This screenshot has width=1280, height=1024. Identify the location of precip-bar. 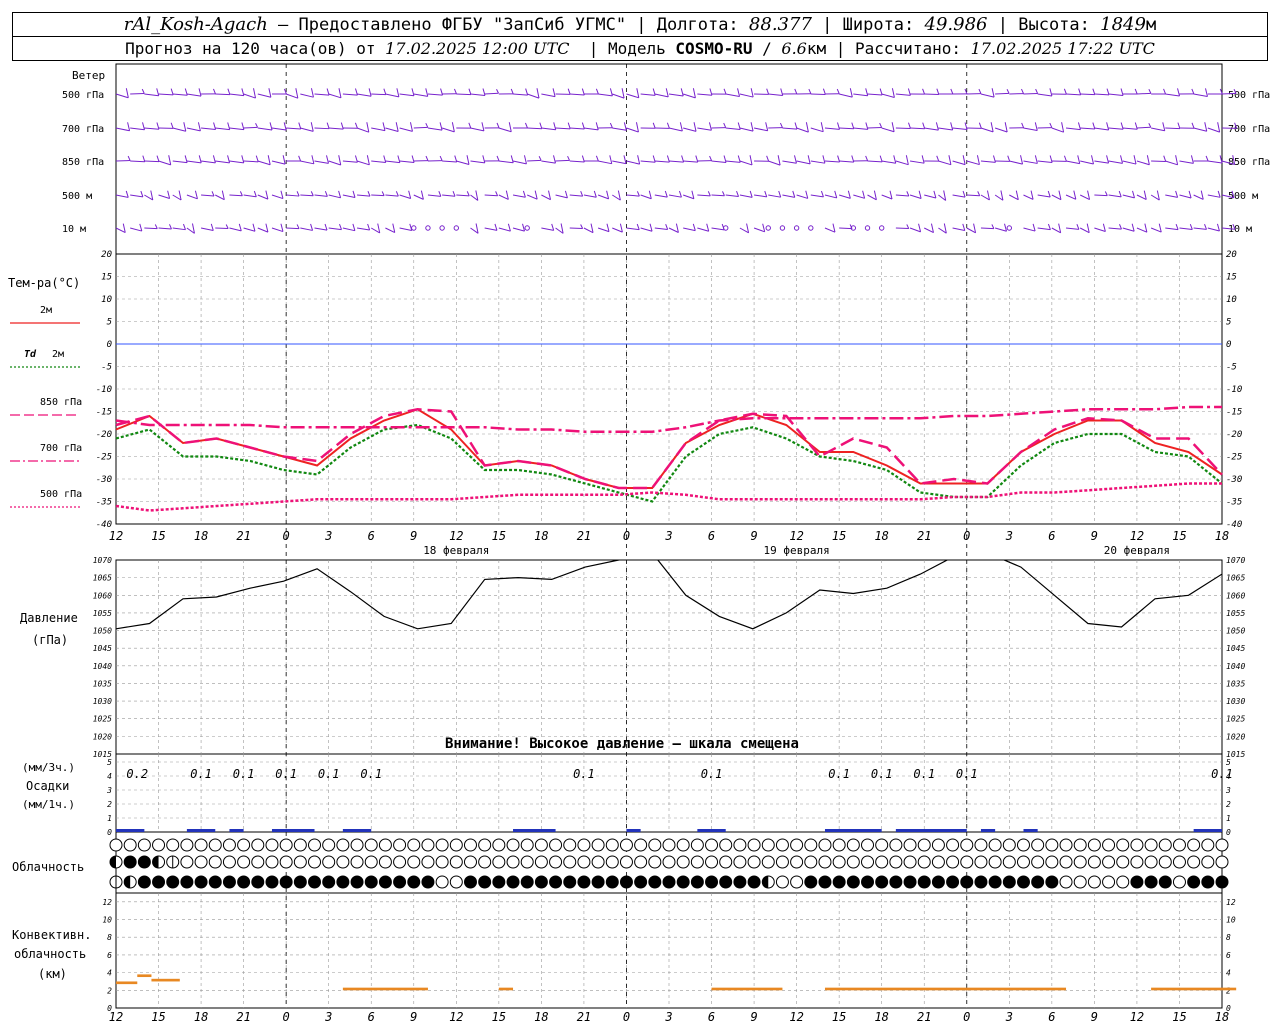
(130, 830).